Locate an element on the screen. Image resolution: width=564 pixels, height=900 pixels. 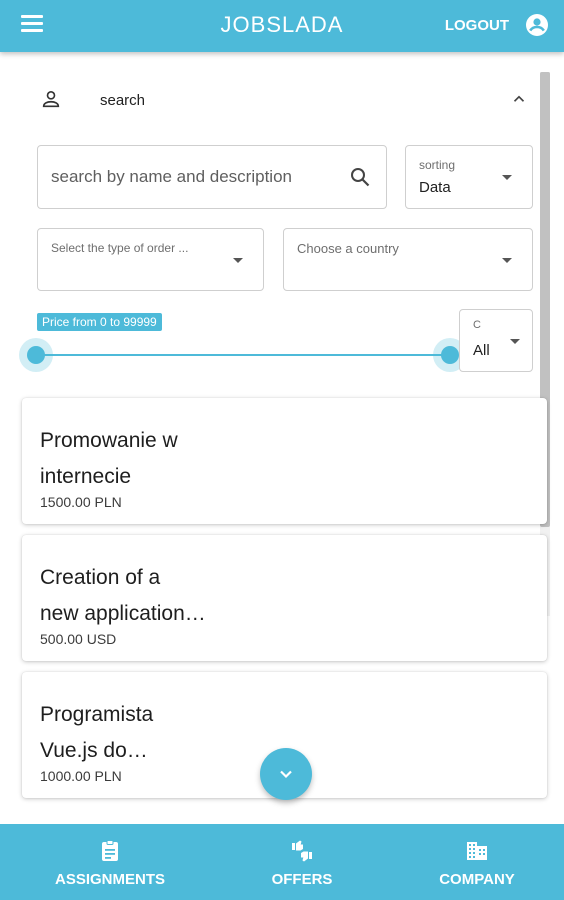
nav-offers: OFFERS is located at coordinates (302, 862).